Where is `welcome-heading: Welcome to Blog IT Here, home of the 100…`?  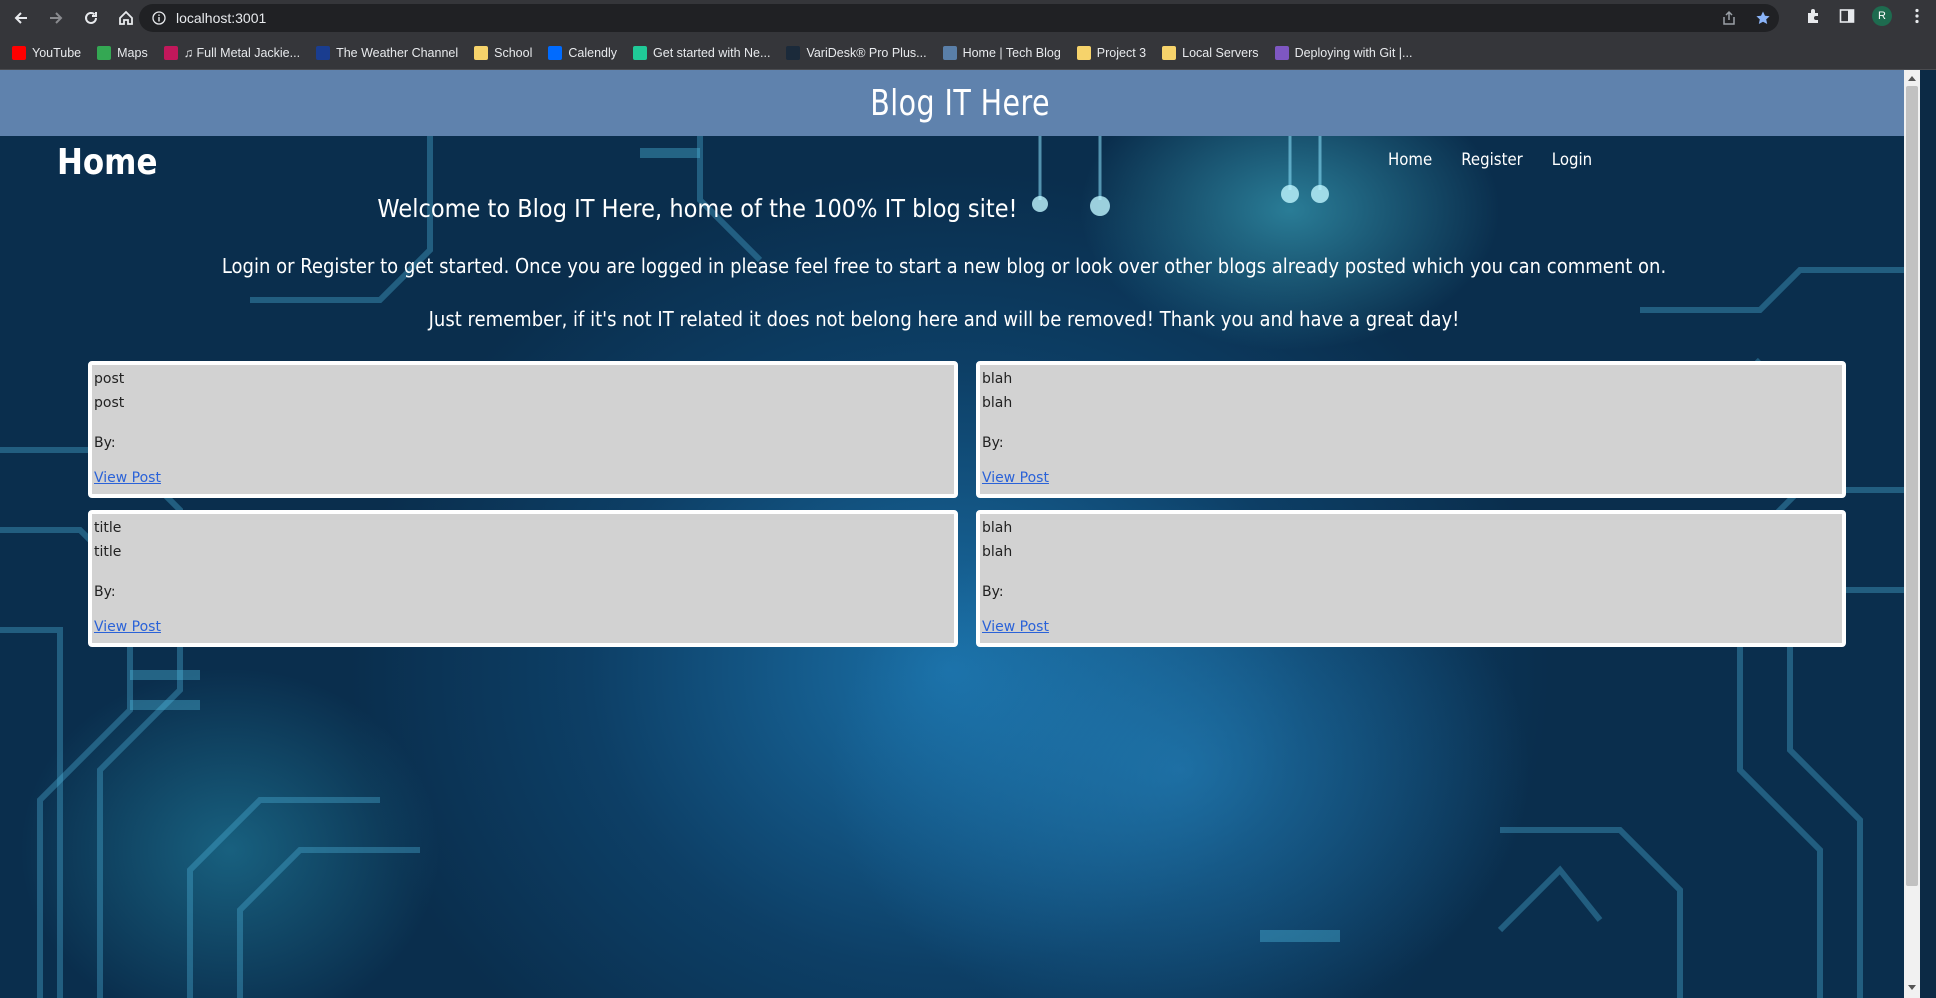
welcome-heading: Welcome to Blog IT Here, home of the 100… is located at coordinates (697, 208).